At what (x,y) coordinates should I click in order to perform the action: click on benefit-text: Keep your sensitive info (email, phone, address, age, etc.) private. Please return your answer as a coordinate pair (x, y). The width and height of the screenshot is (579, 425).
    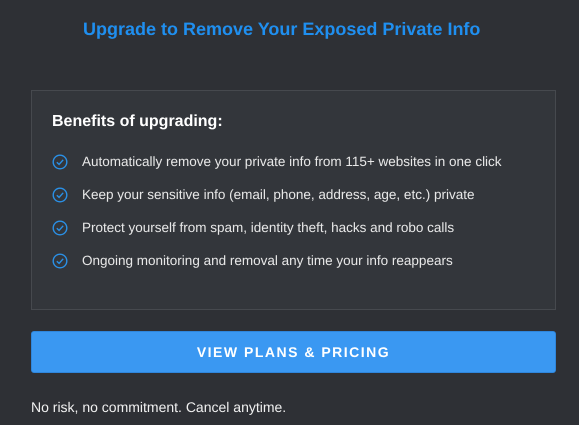
    Looking at the image, I should click on (278, 194).